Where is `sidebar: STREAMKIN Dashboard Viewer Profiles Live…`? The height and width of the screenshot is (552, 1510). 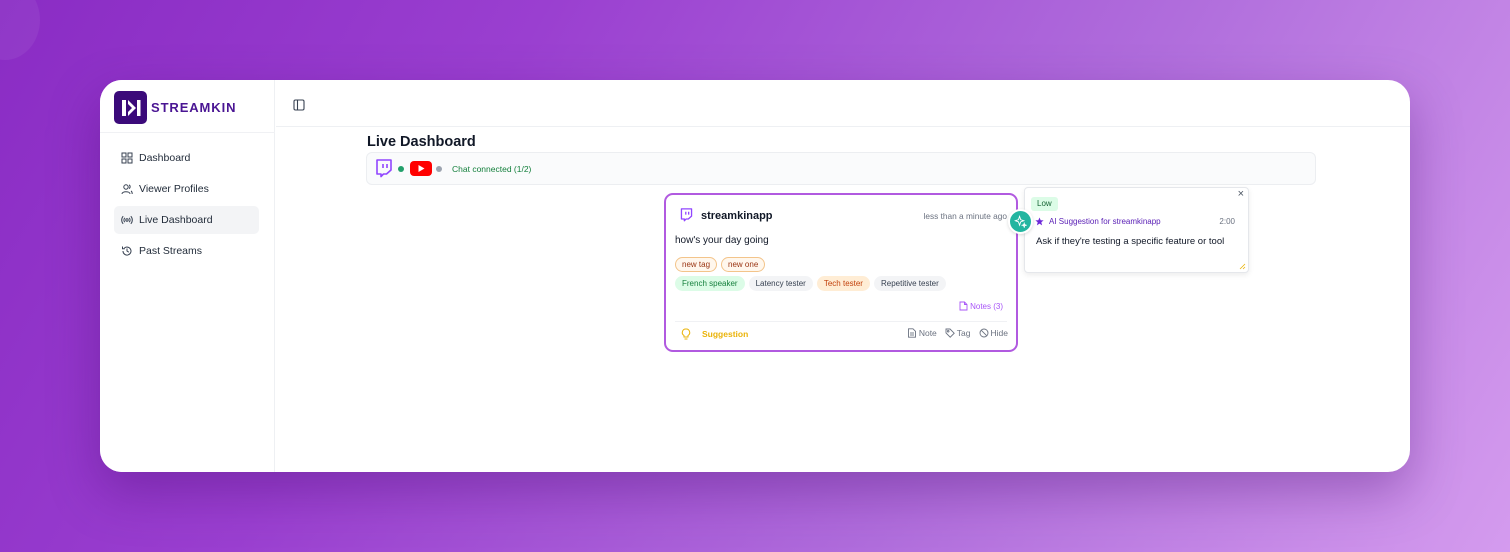 sidebar: STREAMKIN Dashboard Viewer Profiles Live… is located at coordinates (187, 276).